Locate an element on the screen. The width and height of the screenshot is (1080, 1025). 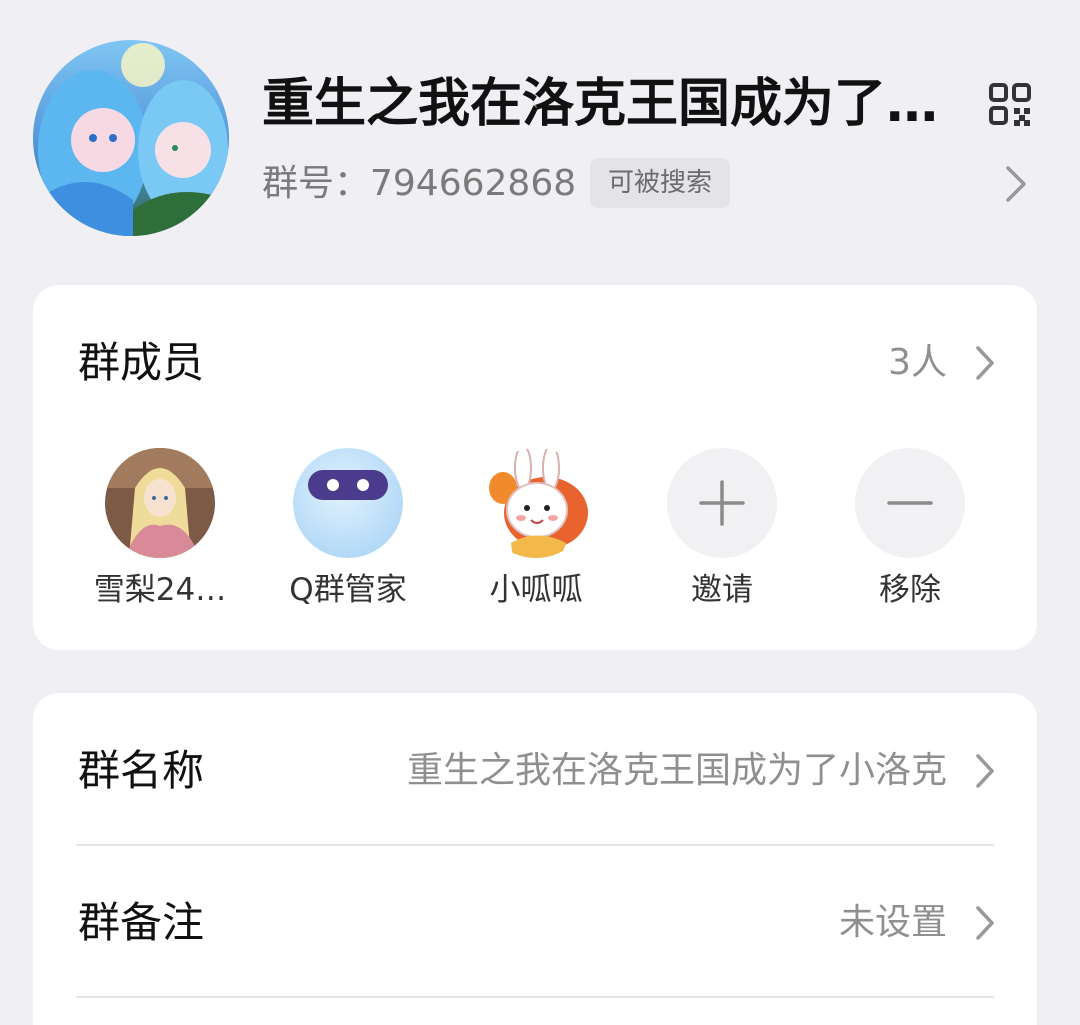
member-name: 小呱呱 is located at coordinates (536, 590).